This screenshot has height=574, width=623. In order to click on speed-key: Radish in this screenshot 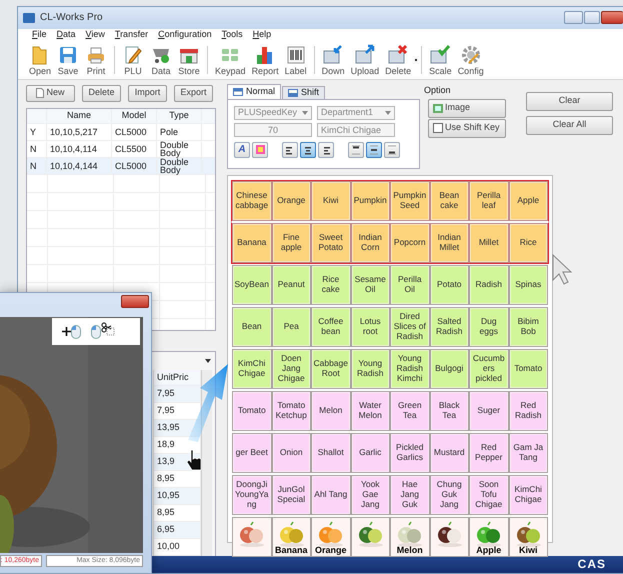, I will do `click(488, 284)`.